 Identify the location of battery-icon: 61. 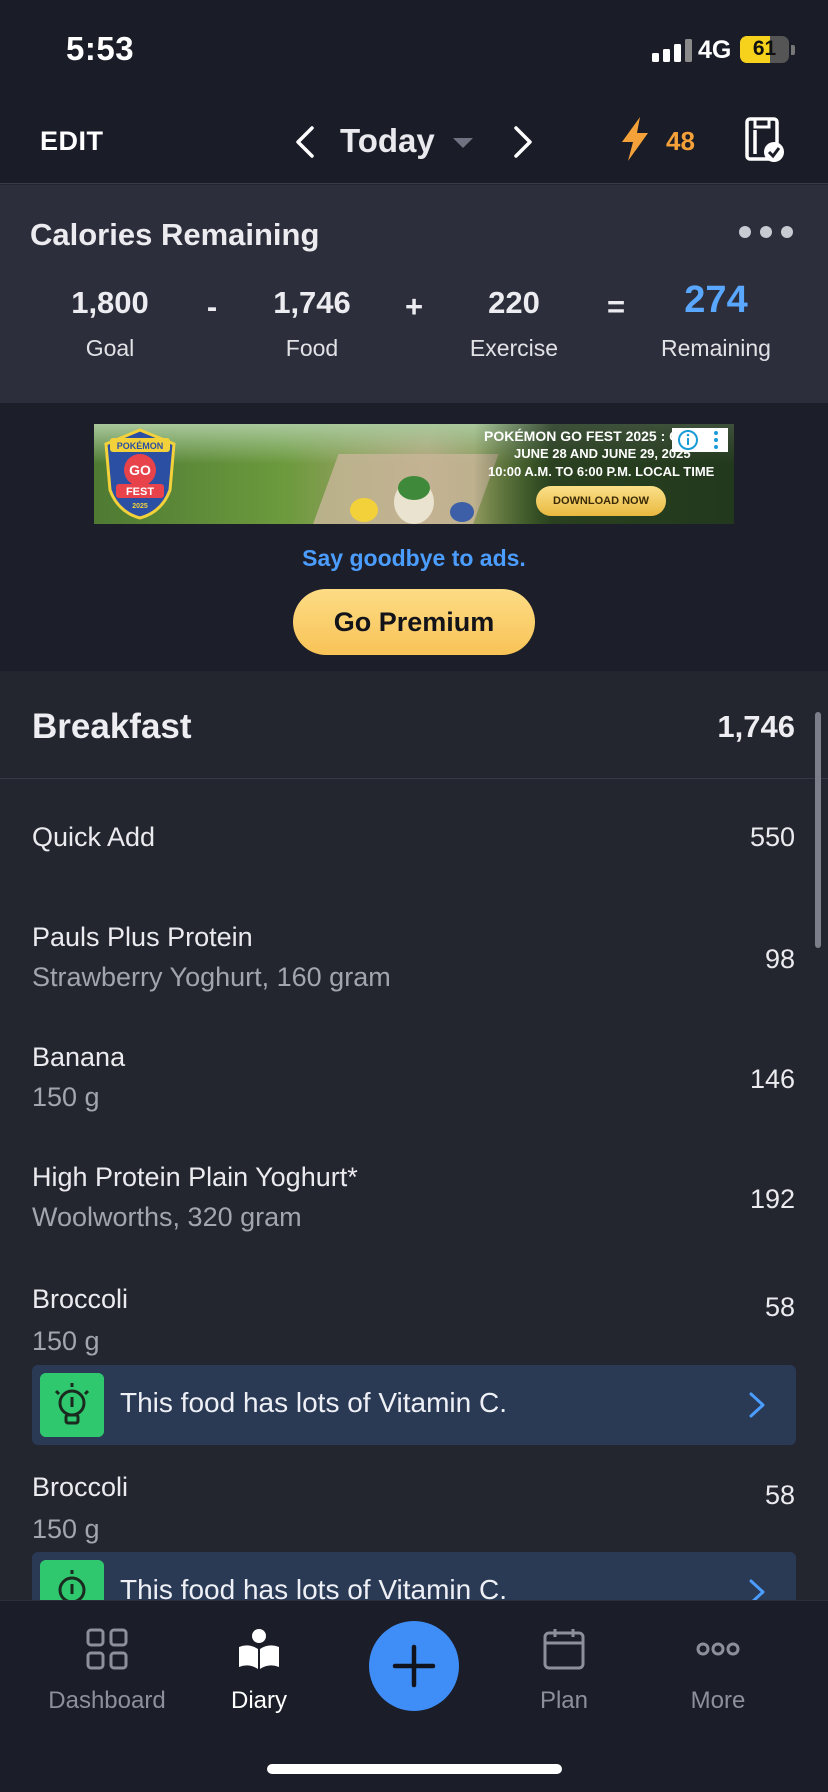
(764, 49).